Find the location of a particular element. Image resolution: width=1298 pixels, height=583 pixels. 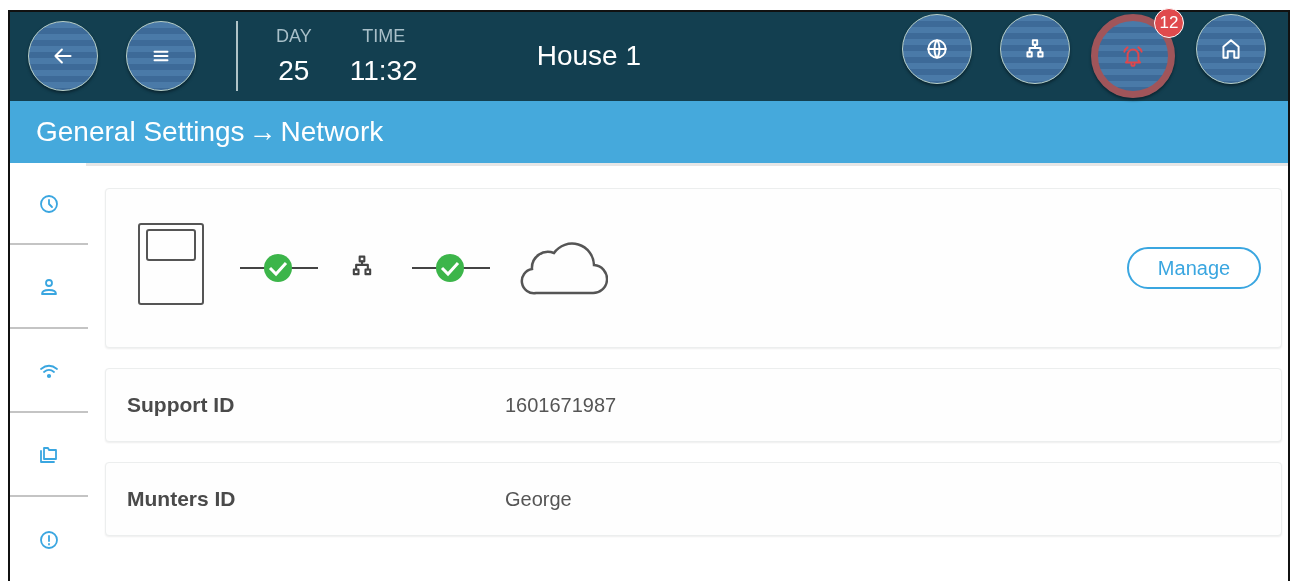

manage-button: Manage is located at coordinates (1194, 268).